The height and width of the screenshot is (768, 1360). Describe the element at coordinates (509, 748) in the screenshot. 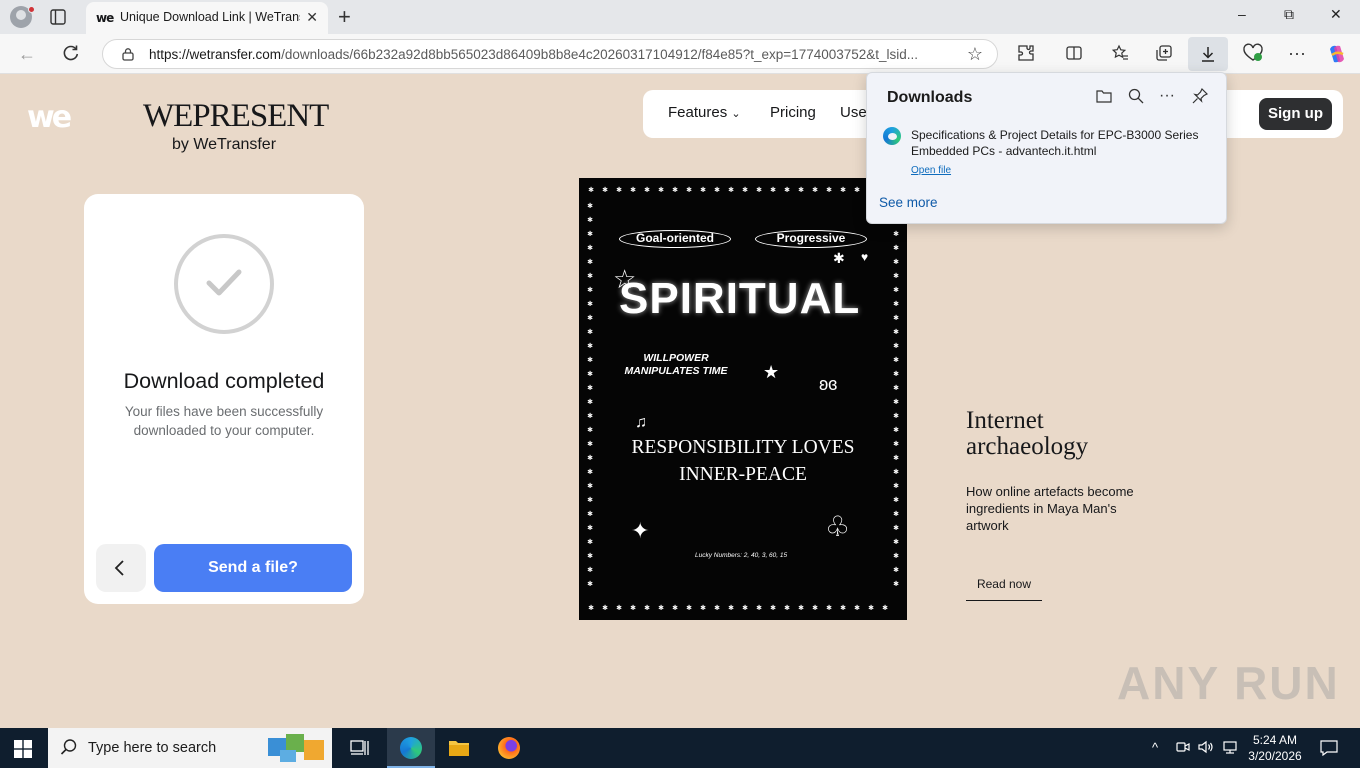

I see `firefox-icon` at that location.